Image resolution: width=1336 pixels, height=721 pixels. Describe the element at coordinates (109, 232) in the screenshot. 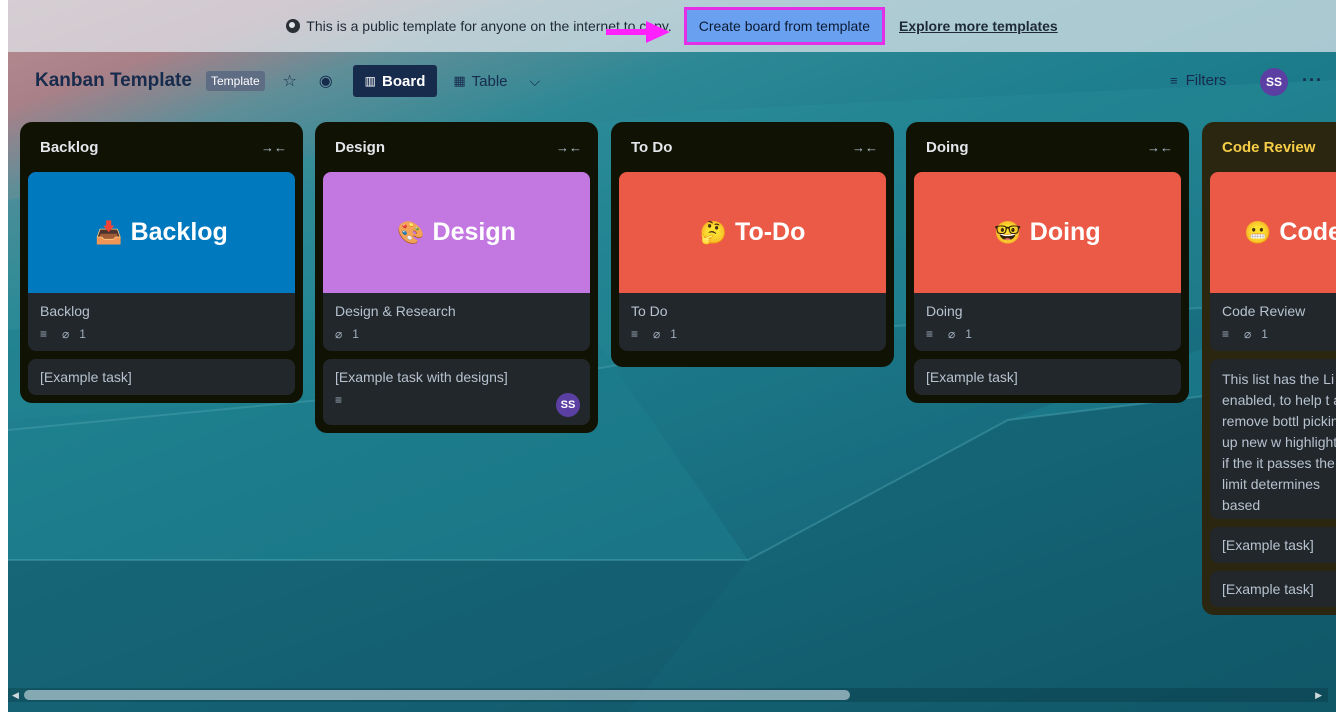

I see `inbox-emoji-icon: 📥` at that location.